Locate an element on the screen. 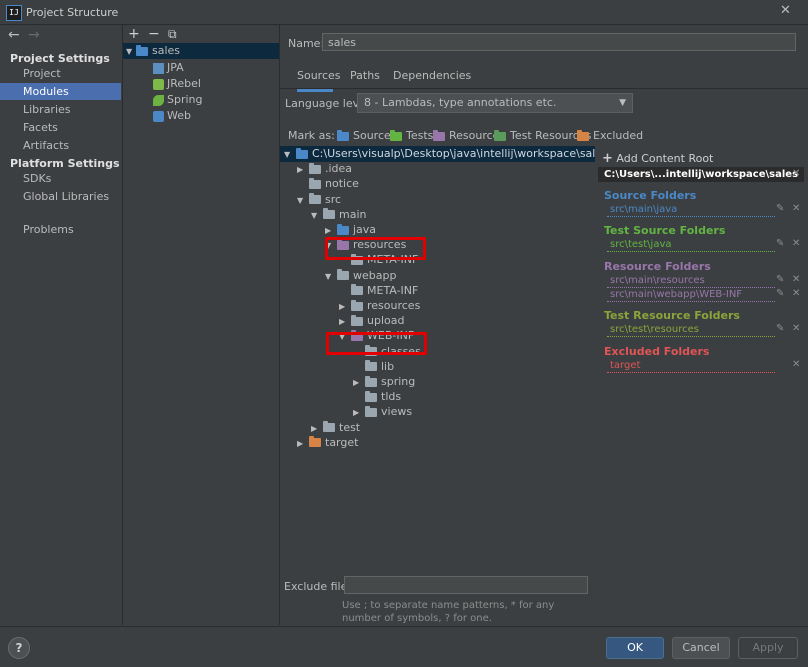  nav-item-artifacts: Artifacts is located at coordinates (60, 145).